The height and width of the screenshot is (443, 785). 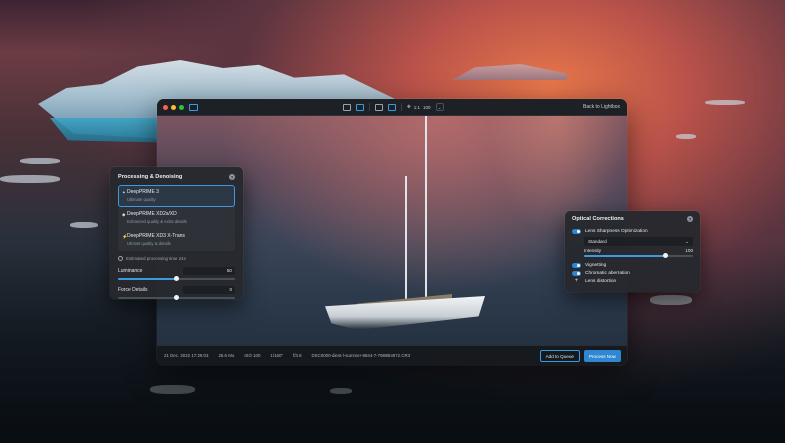 I want to click on maximize-window-button, so click(x=181, y=107).